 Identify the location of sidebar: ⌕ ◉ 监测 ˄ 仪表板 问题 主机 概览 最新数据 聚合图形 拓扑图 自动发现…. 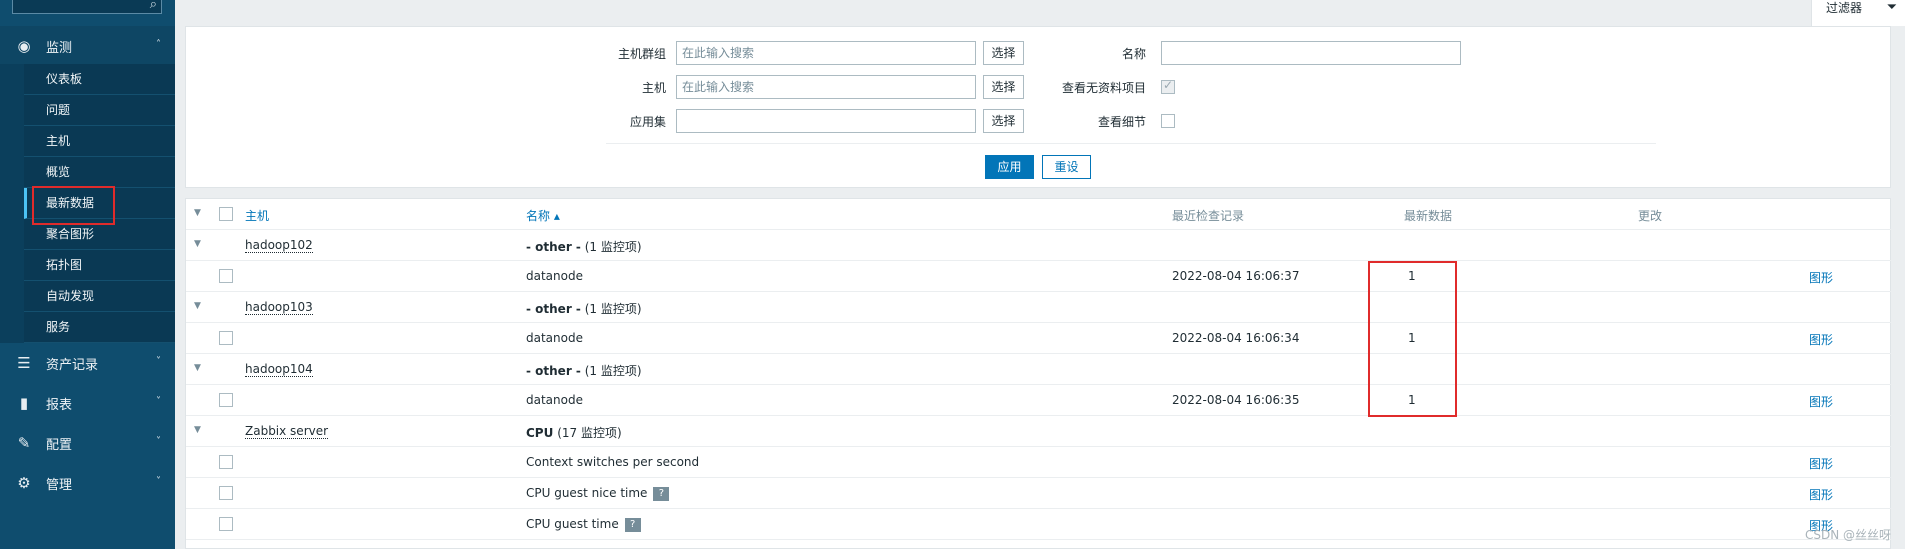
(87, 274).